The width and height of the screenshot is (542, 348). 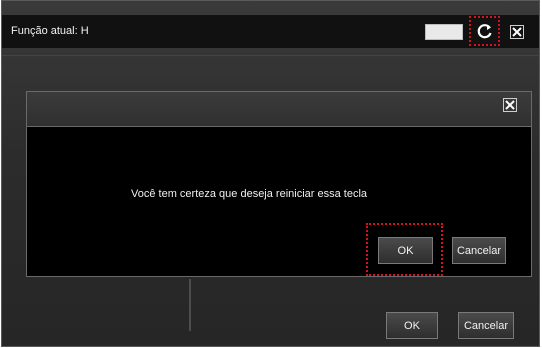 What do you see at coordinates (517, 32) in the screenshot?
I see `close-icon` at bounding box center [517, 32].